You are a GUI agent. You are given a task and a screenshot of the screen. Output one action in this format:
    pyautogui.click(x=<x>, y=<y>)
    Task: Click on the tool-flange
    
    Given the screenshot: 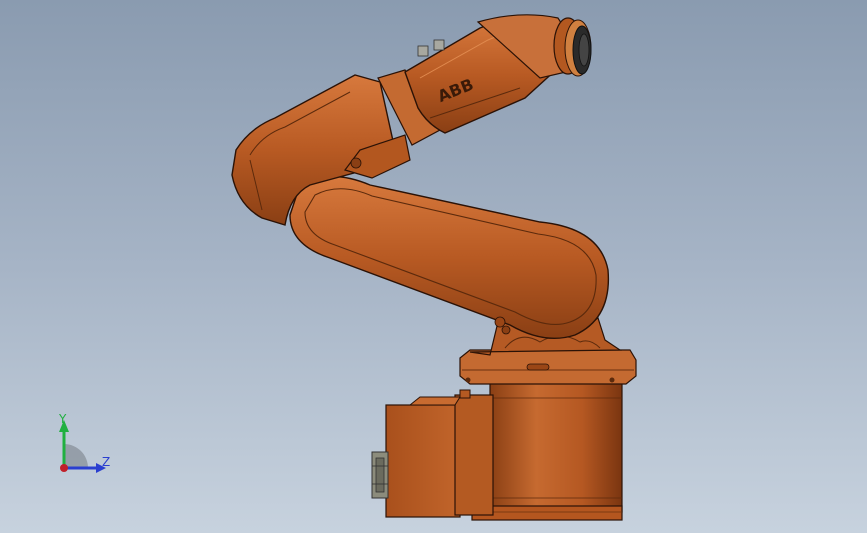 What is the action you would take?
    pyautogui.click(x=578, y=48)
    